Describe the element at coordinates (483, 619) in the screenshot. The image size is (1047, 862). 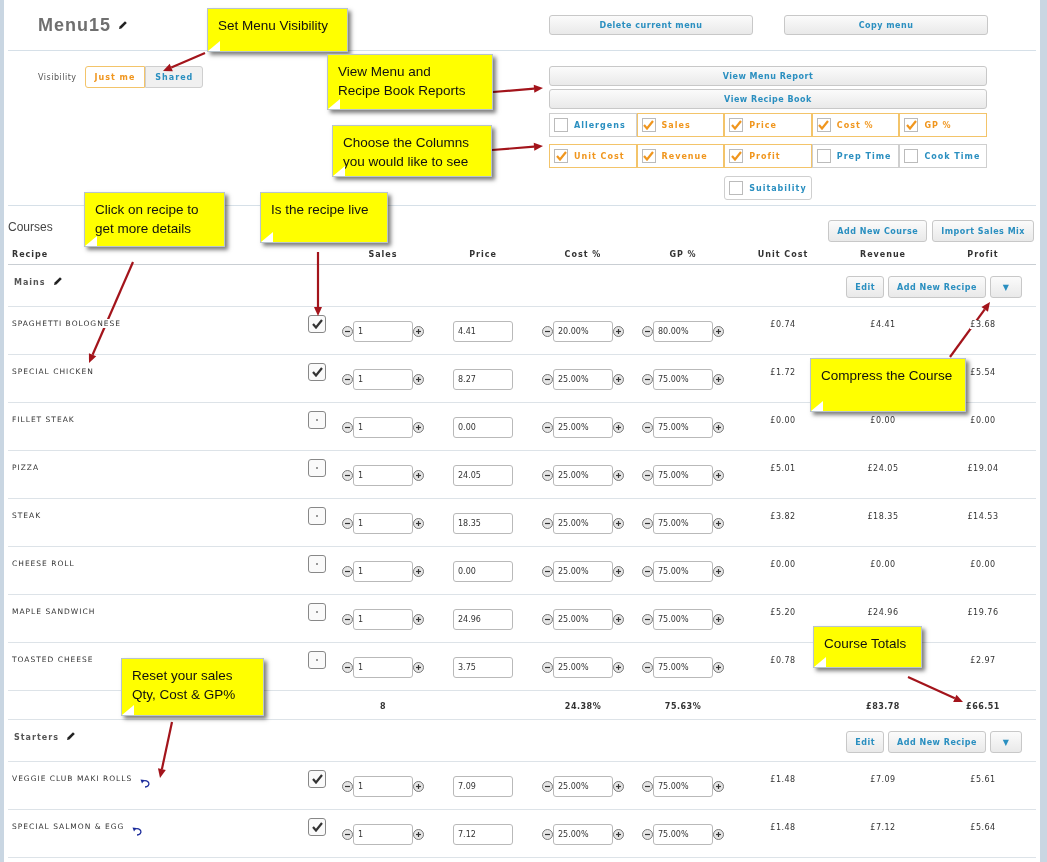
I see `price-input: 24.96` at that location.